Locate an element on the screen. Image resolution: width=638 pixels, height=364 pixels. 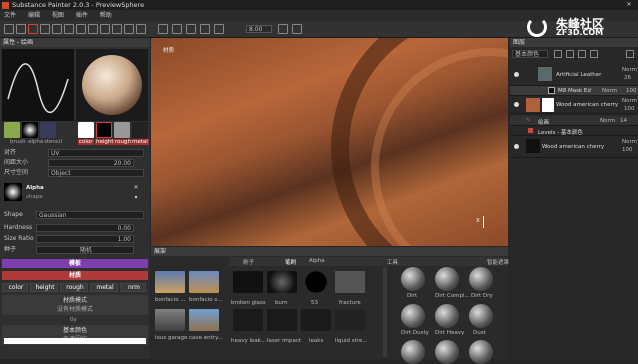
stencil-section-bar: 模板 is located at coordinates (75, 263).